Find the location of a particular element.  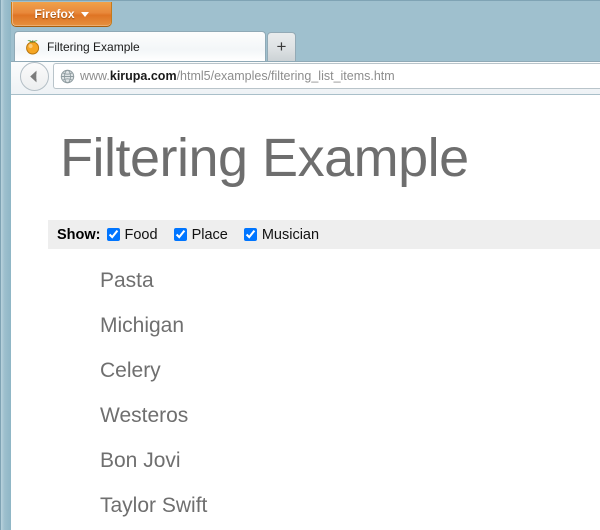

firefox-menu-button-label: Firefox is located at coordinates (54, 14).